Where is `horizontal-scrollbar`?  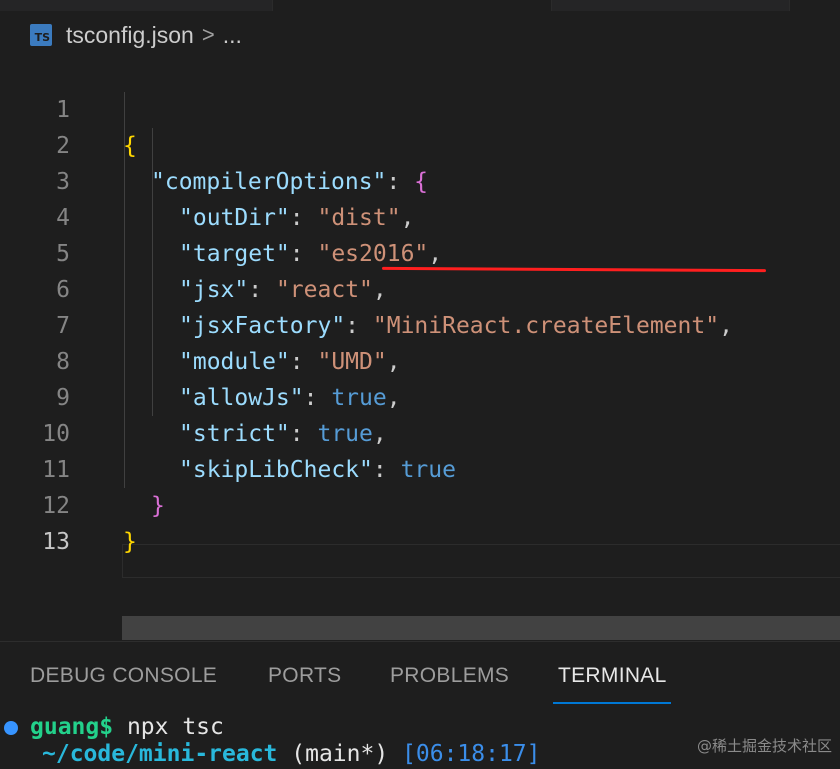
horizontal-scrollbar is located at coordinates (481, 628).